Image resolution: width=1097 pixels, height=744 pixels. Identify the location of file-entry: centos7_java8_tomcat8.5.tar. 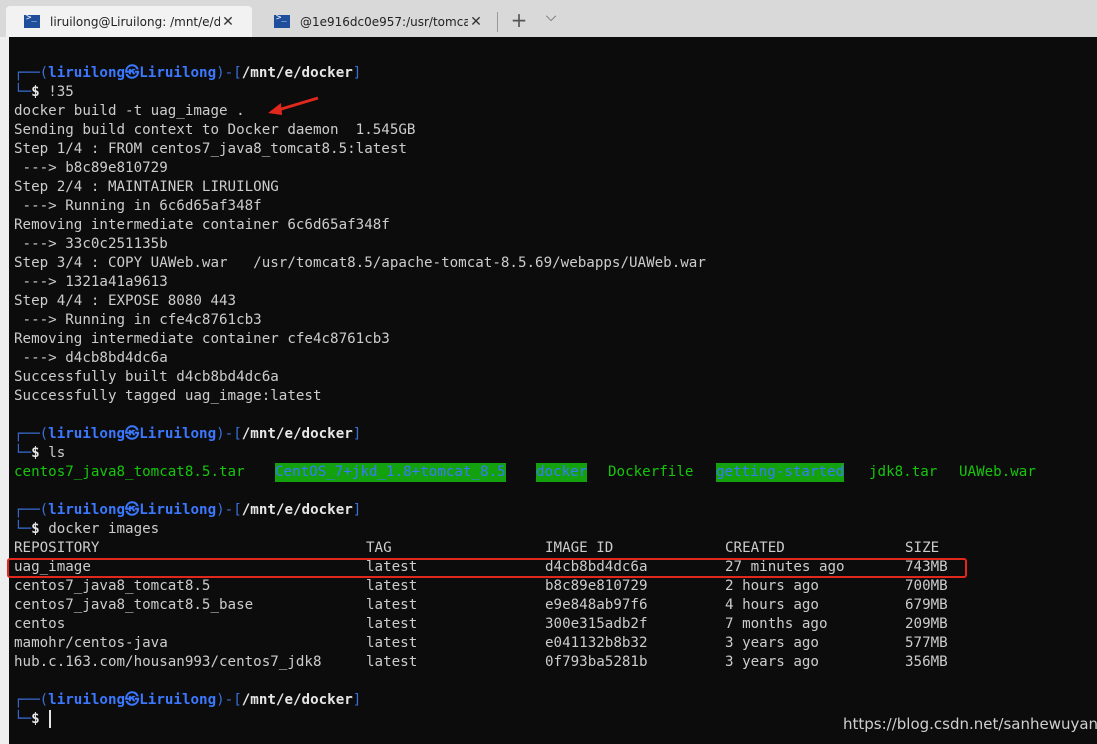
(129, 472).